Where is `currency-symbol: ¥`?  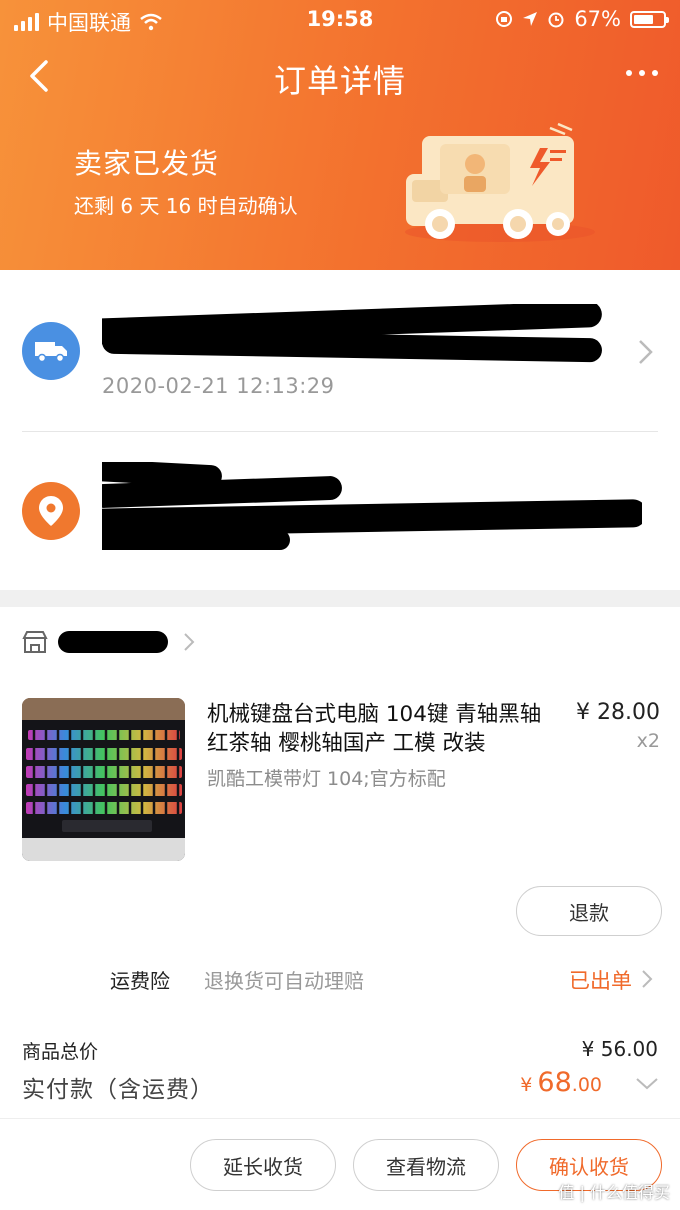 currency-symbol: ¥ is located at coordinates (526, 1085).